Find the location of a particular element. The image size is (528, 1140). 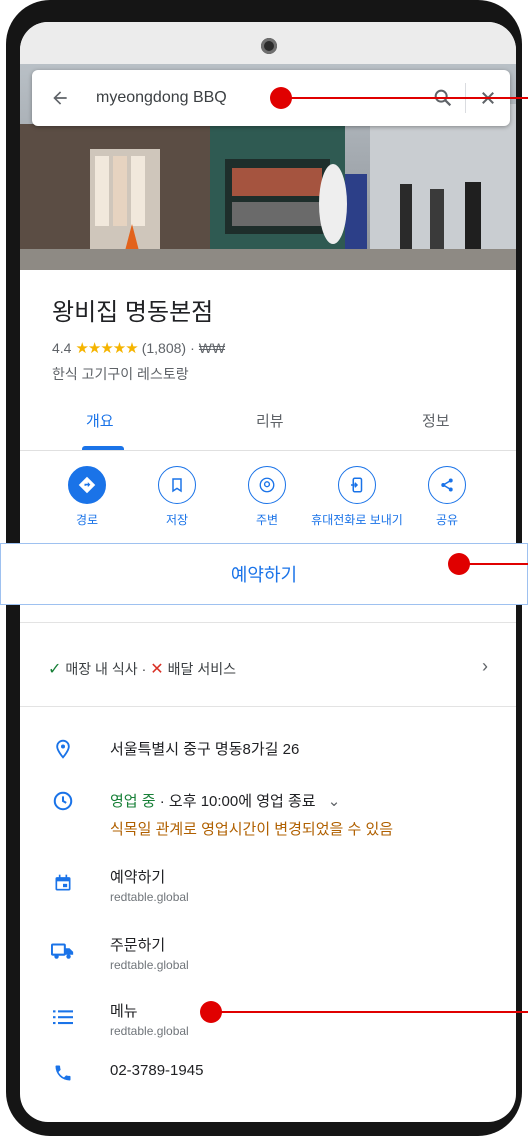

hours-notice: 식목일 관계로 영업시간이 변경되었을 수 있음 is located at coordinates (252, 829).